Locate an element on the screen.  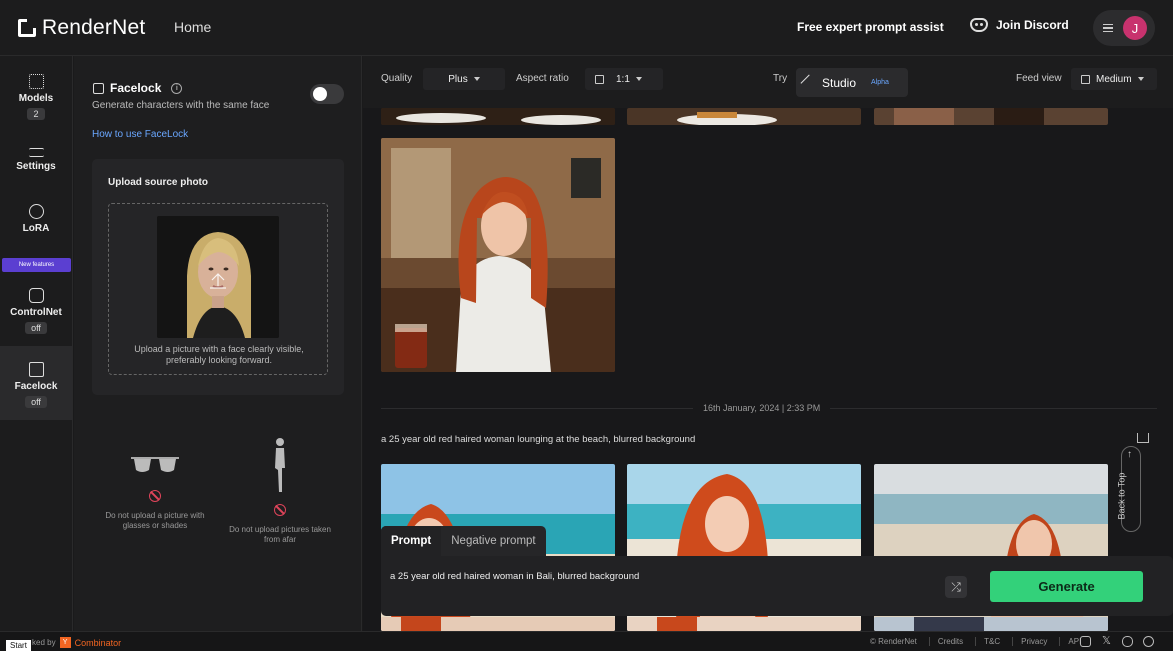
feed-view-select: Medium is located at coordinates (1114, 79).